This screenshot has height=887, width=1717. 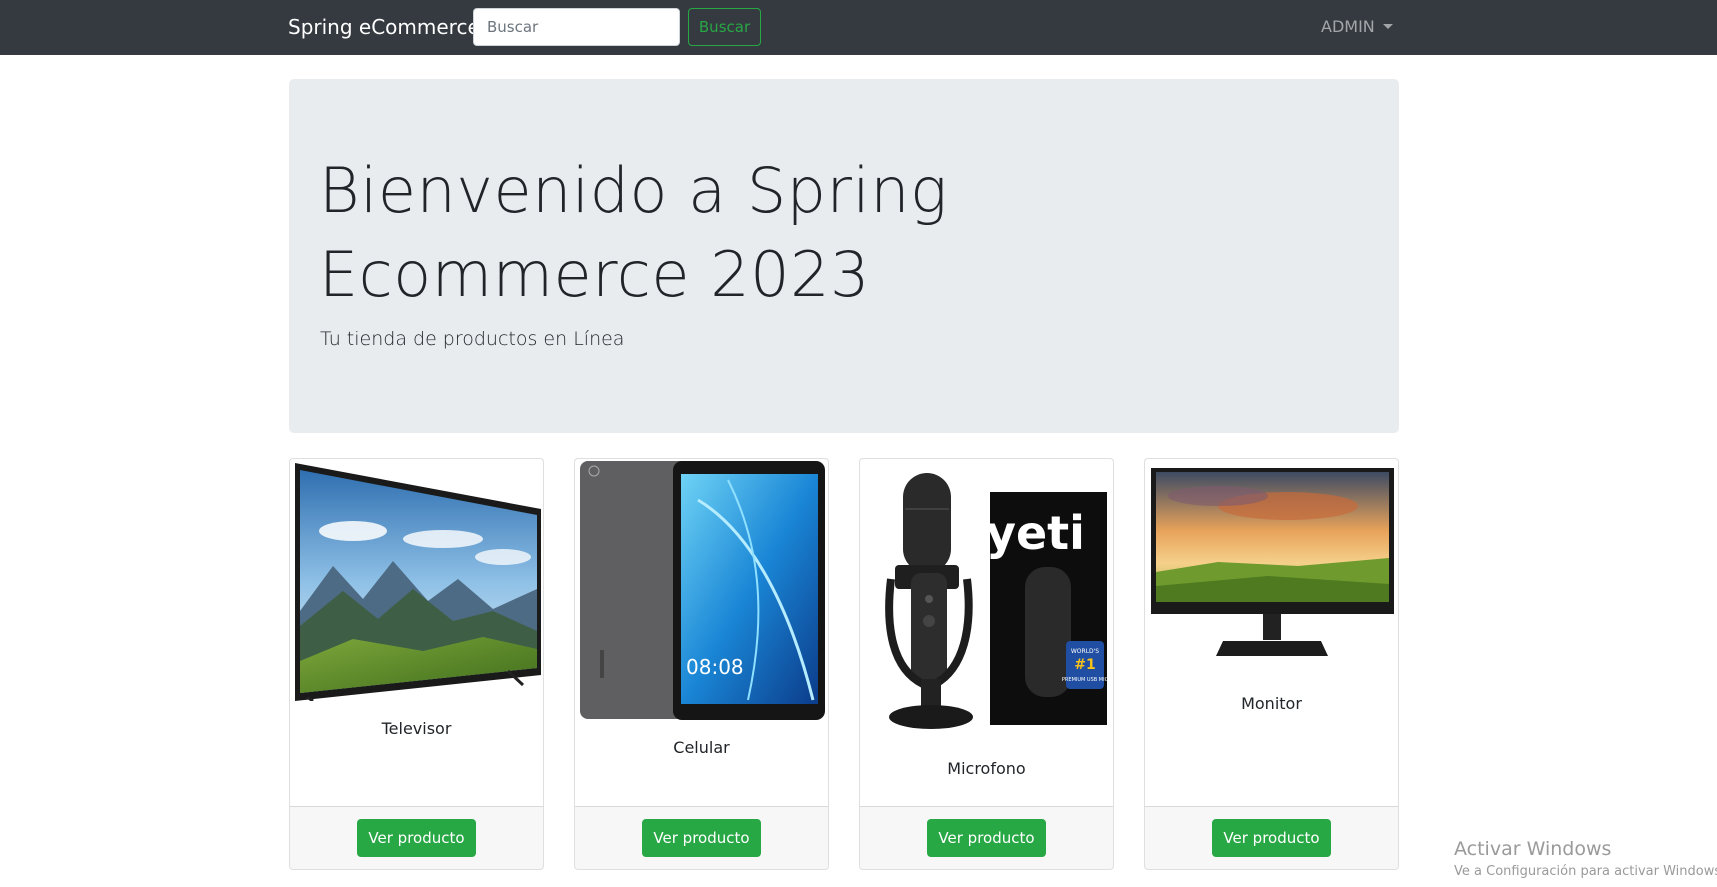 What do you see at coordinates (1585, 871) in the screenshot?
I see `windows-activation-subtitle: Ve a Configuración para activar Windows.` at bounding box center [1585, 871].